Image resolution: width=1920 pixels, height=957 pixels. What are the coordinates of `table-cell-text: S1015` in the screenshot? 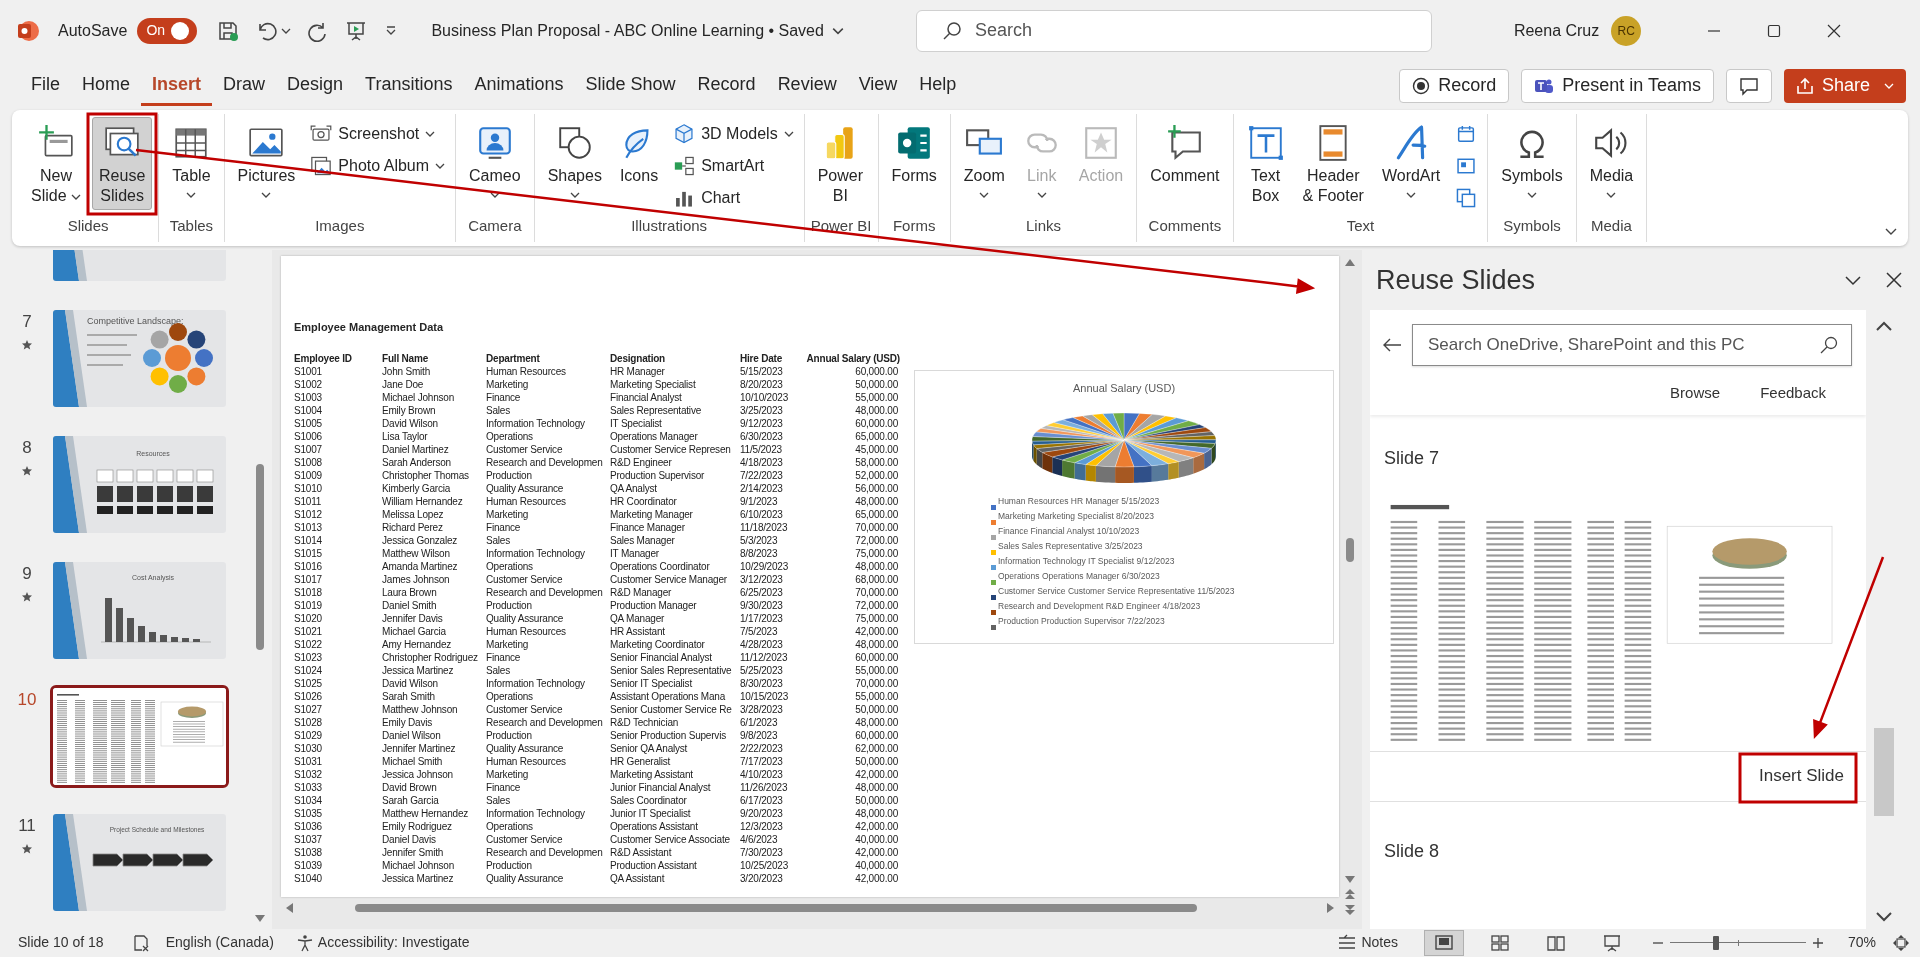 It's located at (308, 553).